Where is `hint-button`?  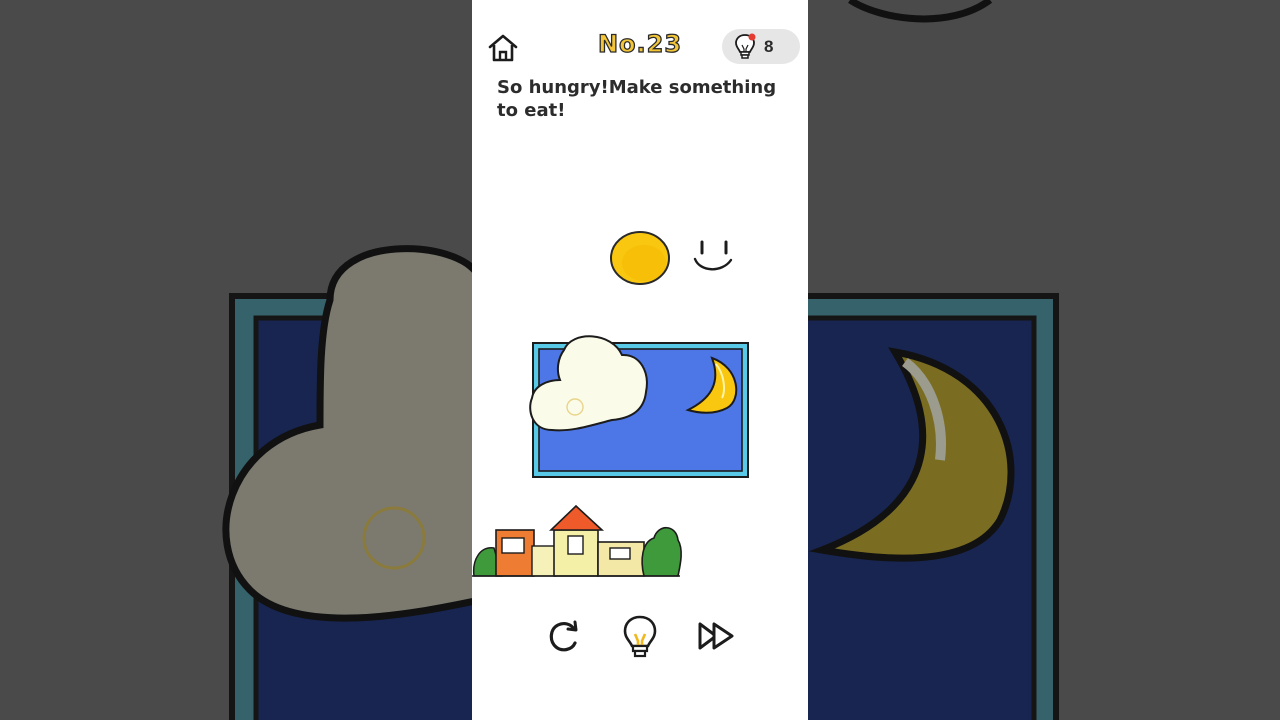 hint-button is located at coordinates (640, 637).